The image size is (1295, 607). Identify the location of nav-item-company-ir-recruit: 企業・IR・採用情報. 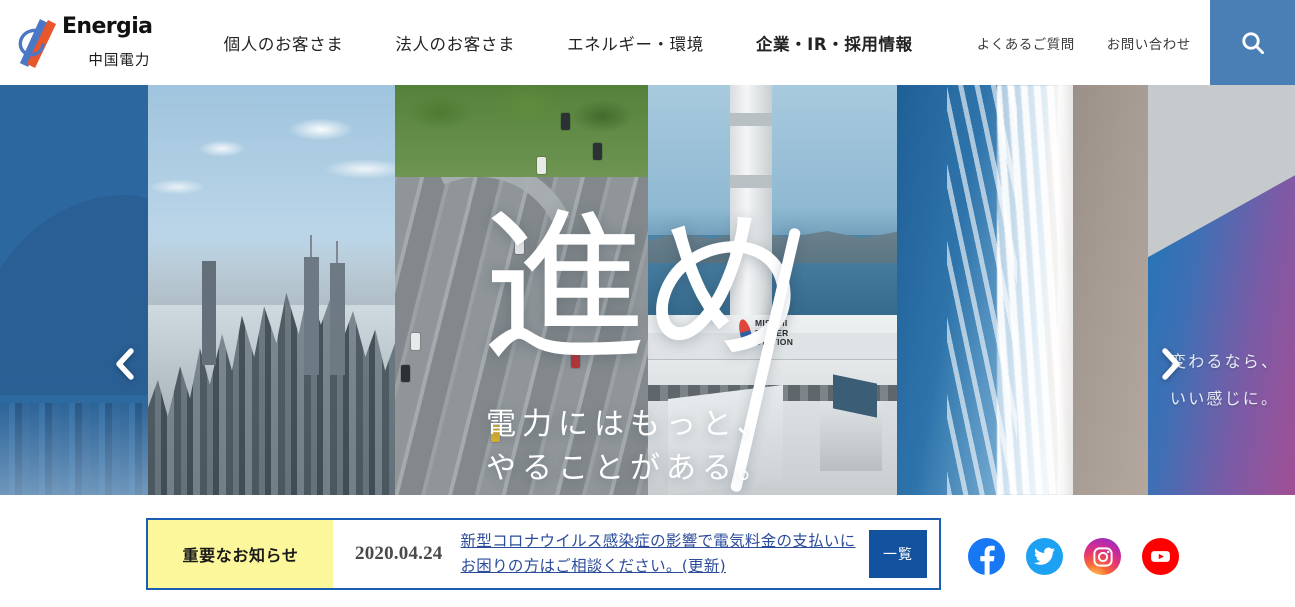
(834, 43).